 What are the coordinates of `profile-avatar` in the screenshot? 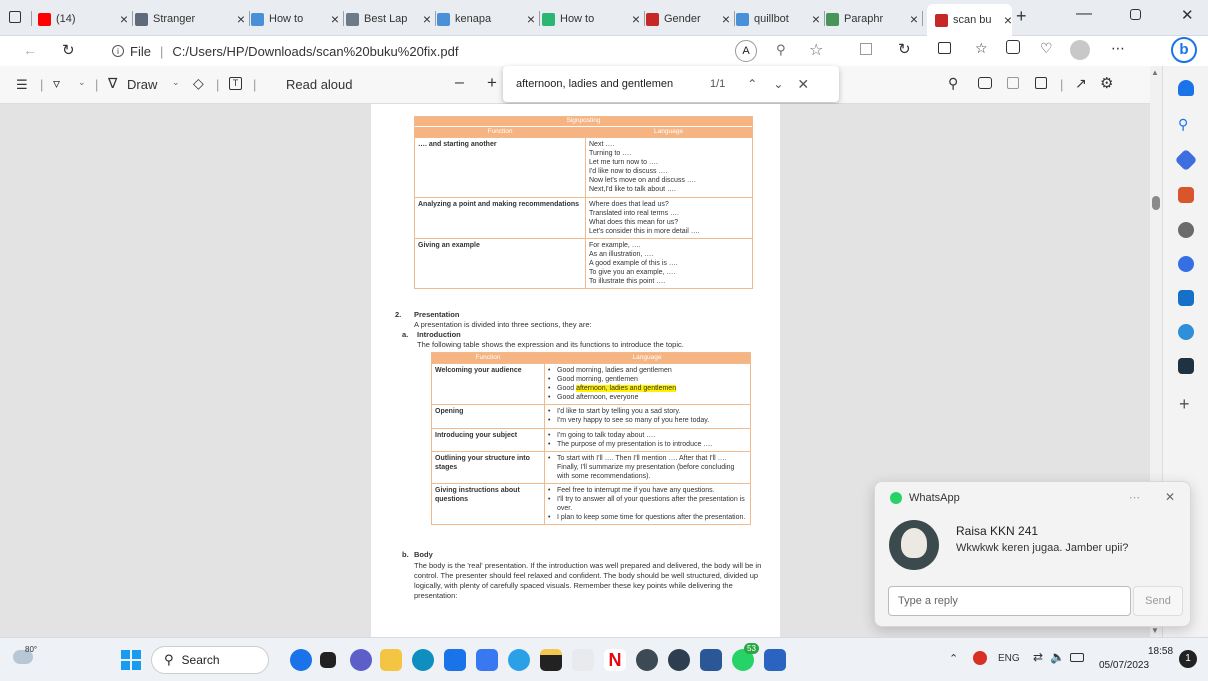 It's located at (1080, 50).